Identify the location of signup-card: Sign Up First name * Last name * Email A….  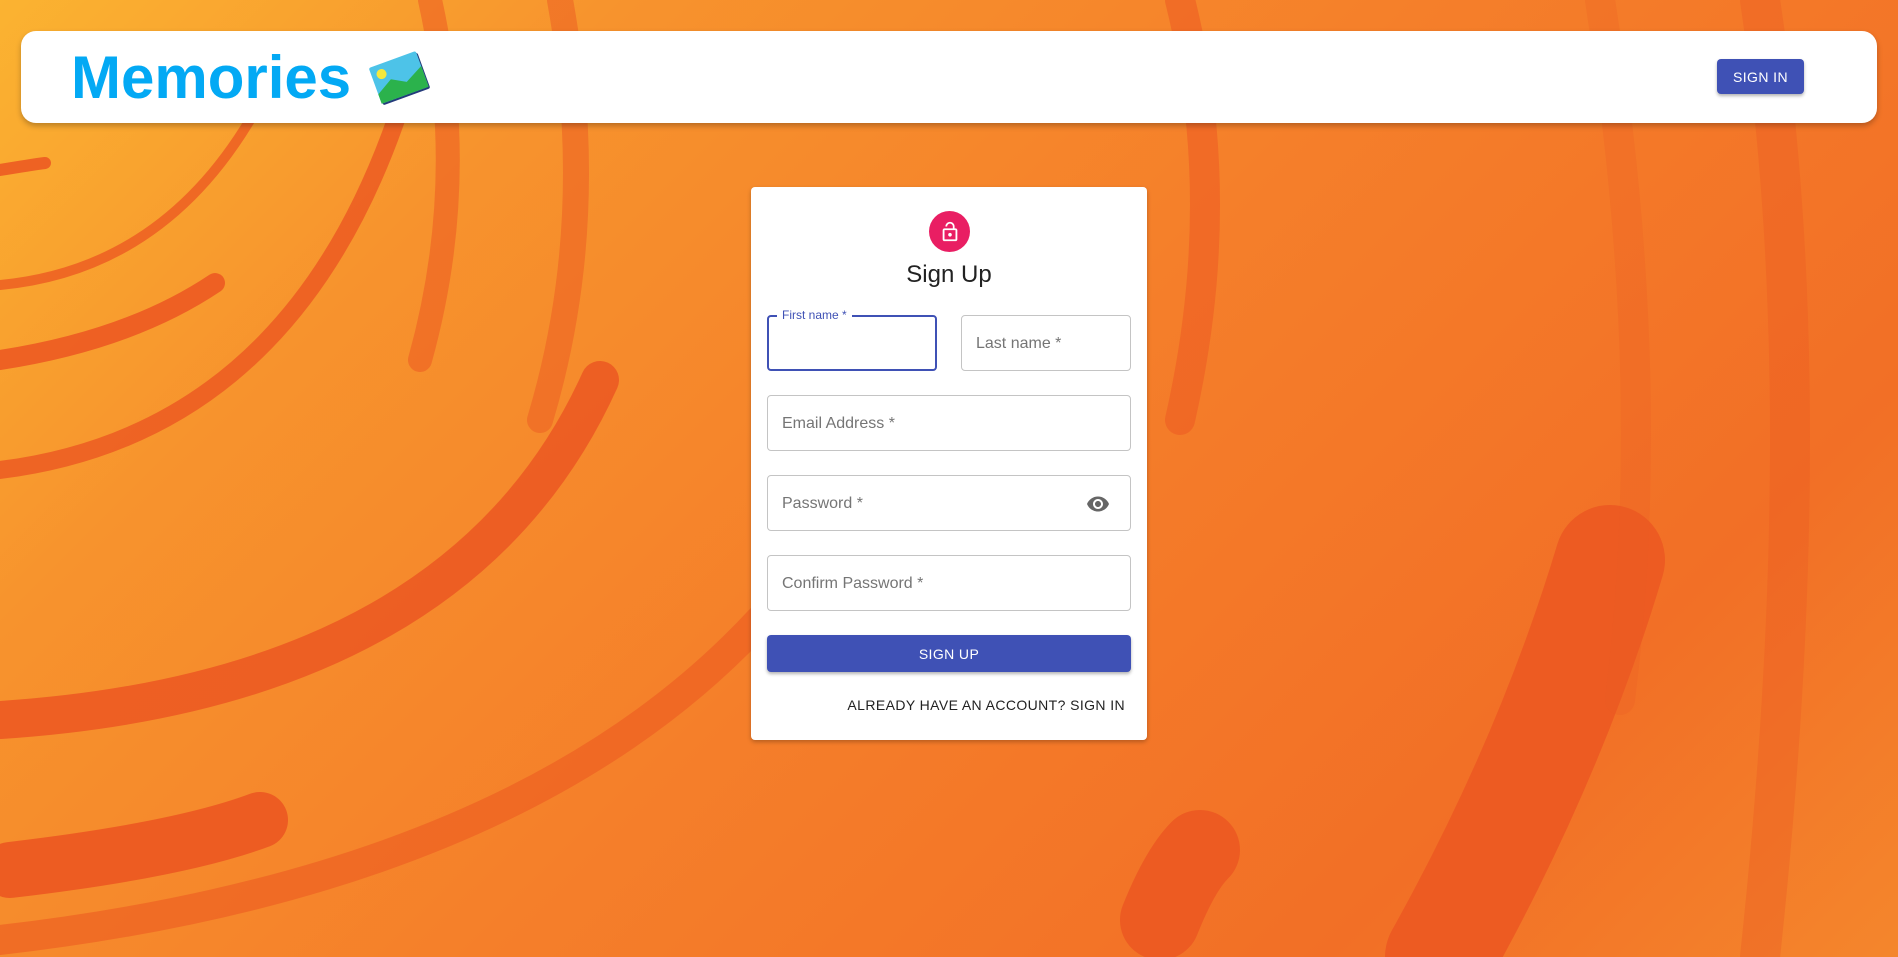
(949, 463).